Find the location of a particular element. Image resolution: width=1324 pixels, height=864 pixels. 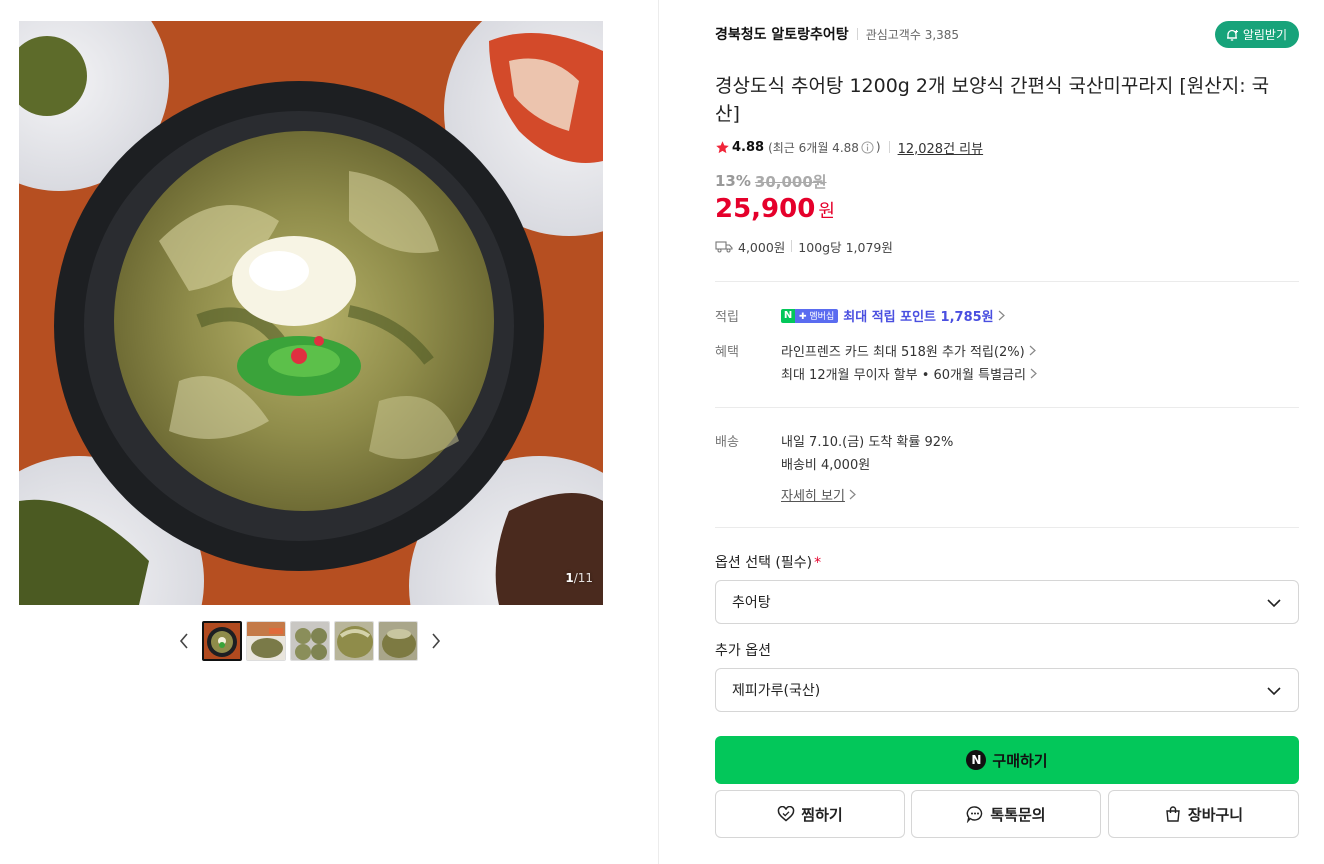

original-price: 30,000원 is located at coordinates (790, 181).